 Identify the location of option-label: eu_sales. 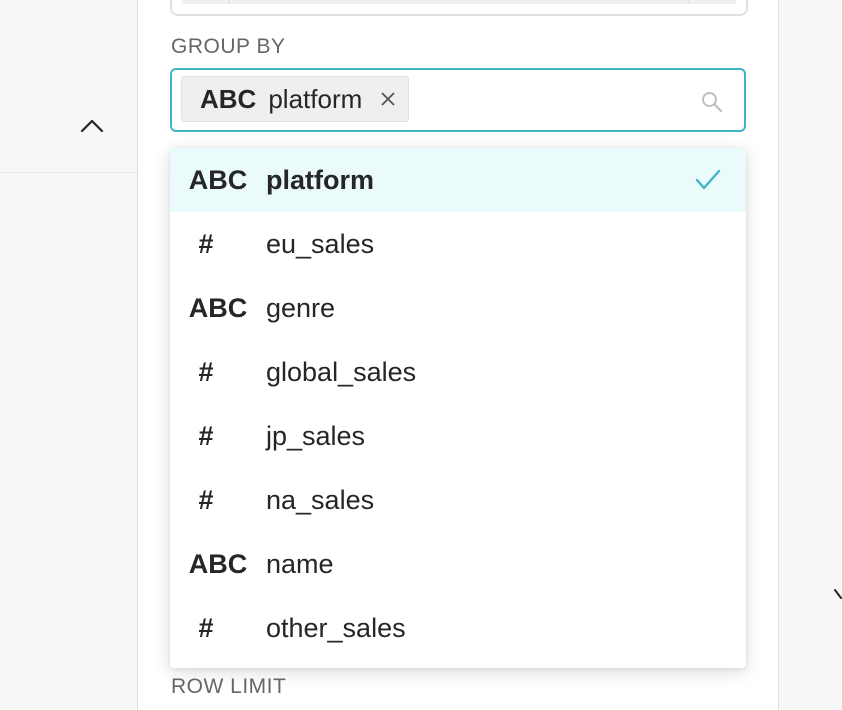
(320, 243).